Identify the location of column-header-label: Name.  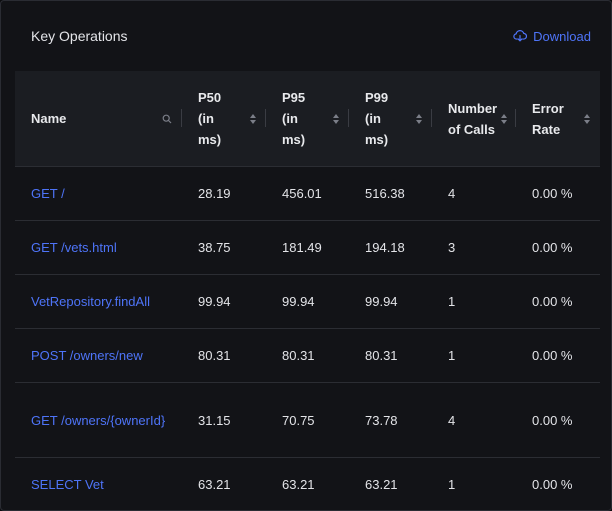
(49, 118).